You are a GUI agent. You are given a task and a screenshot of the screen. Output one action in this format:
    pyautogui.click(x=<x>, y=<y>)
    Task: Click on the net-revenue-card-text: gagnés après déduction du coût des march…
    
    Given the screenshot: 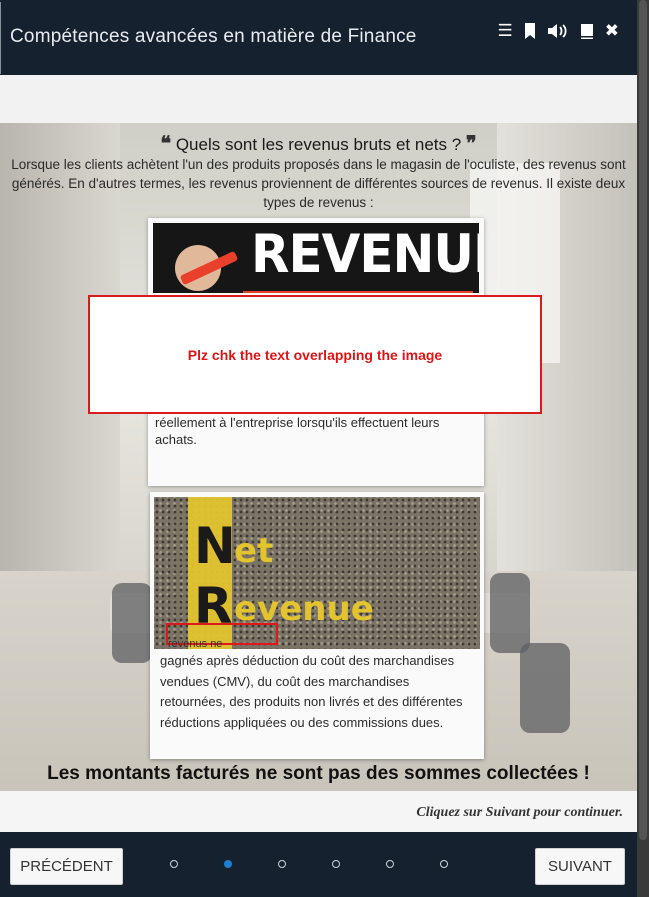 What is the action you would take?
    pyautogui.click(x=311, y=691)
    